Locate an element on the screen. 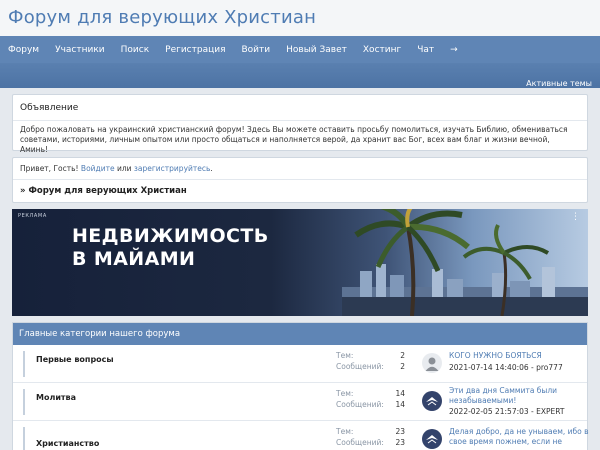  topics-count: 23 is located at coordinates (400, 431).